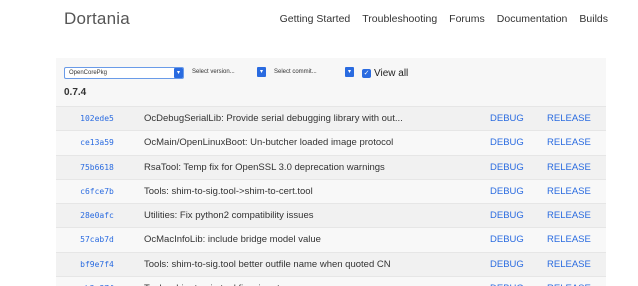 The image size is (638, 286). Describe the element at coordinates (399, 19) in the screenshot. I see `nav-troubleshooting: Troubleshooting` at that location.